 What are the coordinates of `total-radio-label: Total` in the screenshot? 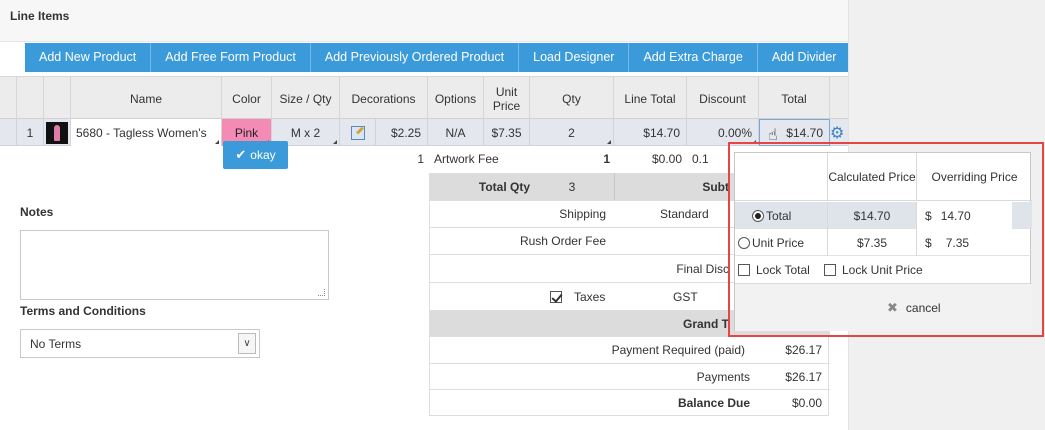 It's located at (779, 215).